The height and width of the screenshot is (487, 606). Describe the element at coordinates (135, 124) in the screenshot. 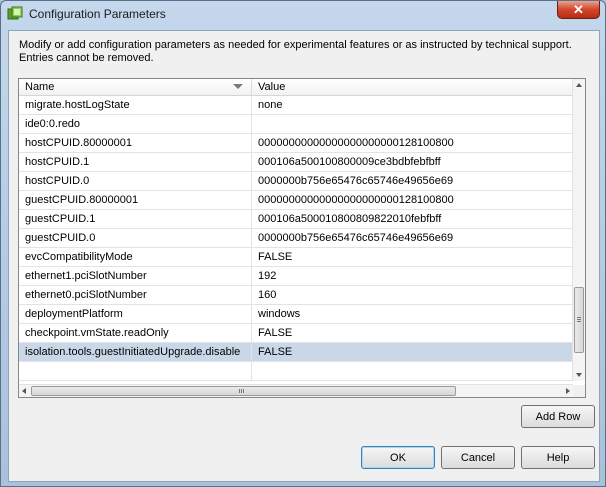

I see `param-name-cell: ide0:0.redo` at that location.